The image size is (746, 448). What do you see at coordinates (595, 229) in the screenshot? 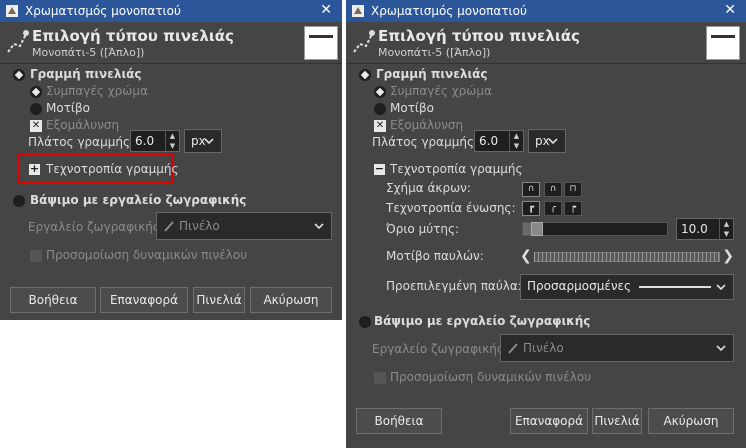
I see `miter-limit-slider` at bounding box center [595, 229].